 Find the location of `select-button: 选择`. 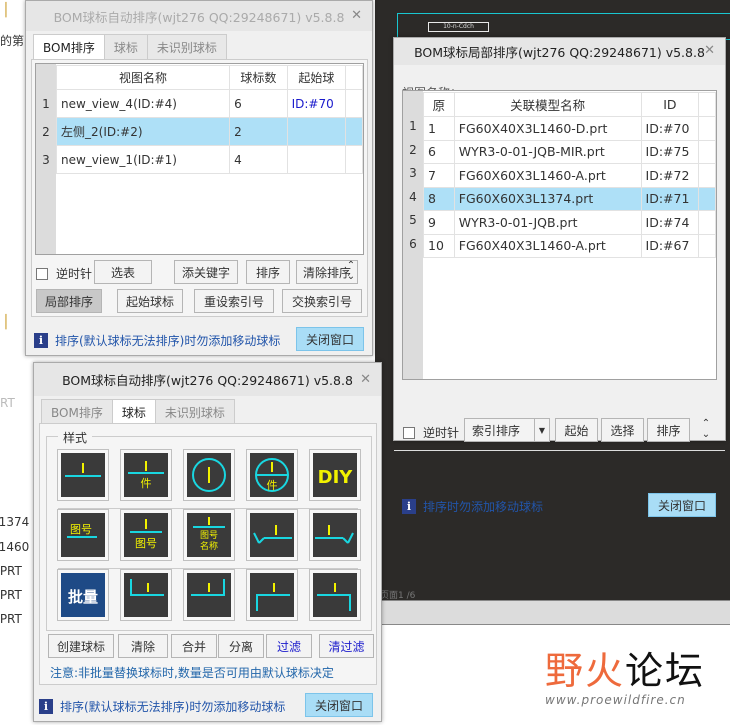

select-button: 选择 is located at coordinates (622, 430).